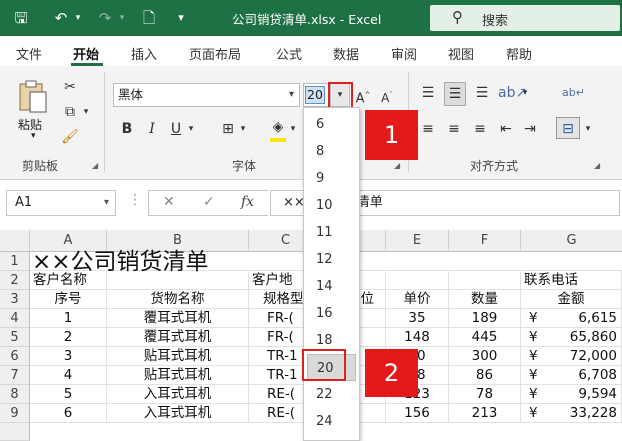 Image resolution: width=622 pixels, height=441 pixels. Describe the element at coordinates (482, 93) in the screenshot. I see `align-bottom-icon: ☰` at that location.